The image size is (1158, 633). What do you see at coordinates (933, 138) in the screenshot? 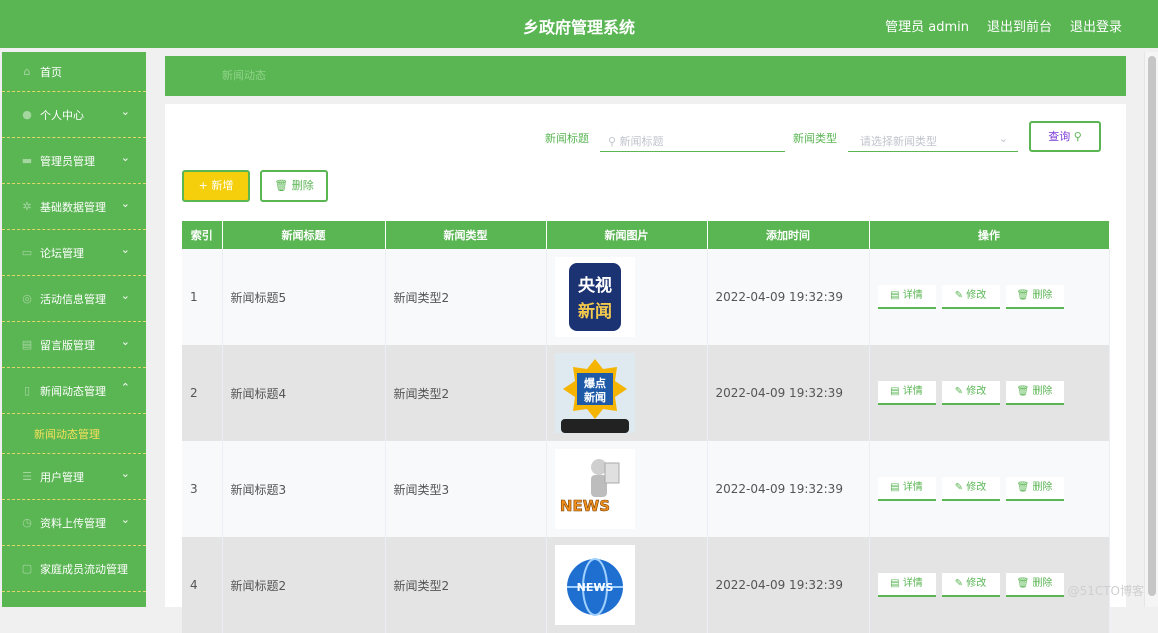
I see `type-select: 请选择新闻类型 ⌄` at bounding box center [933, 138].